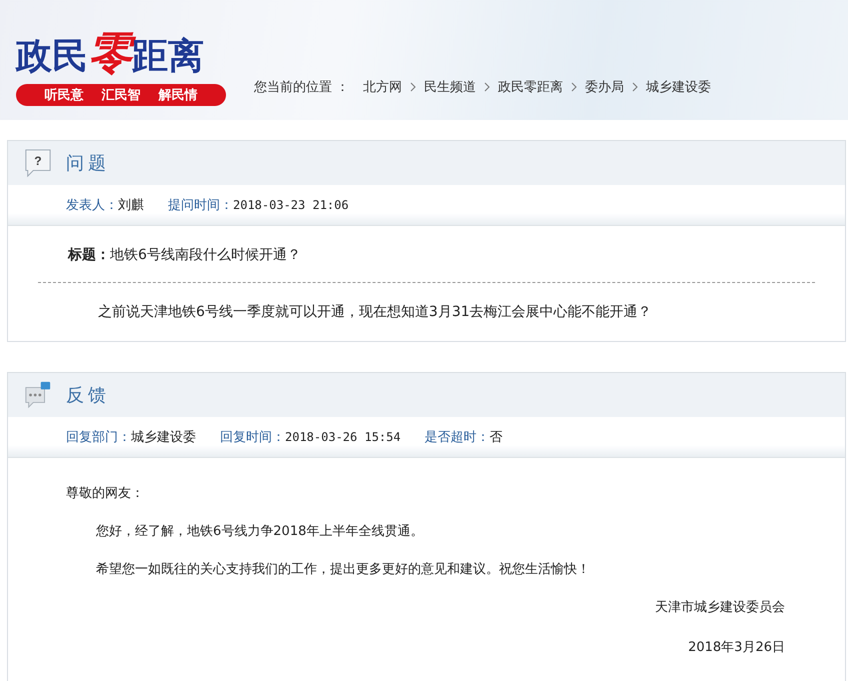 This screenshot has height=681, width=848. Describe the element at coordinates (89, 255) in the screenshot. I see `subject-label: 标题：` at that location.